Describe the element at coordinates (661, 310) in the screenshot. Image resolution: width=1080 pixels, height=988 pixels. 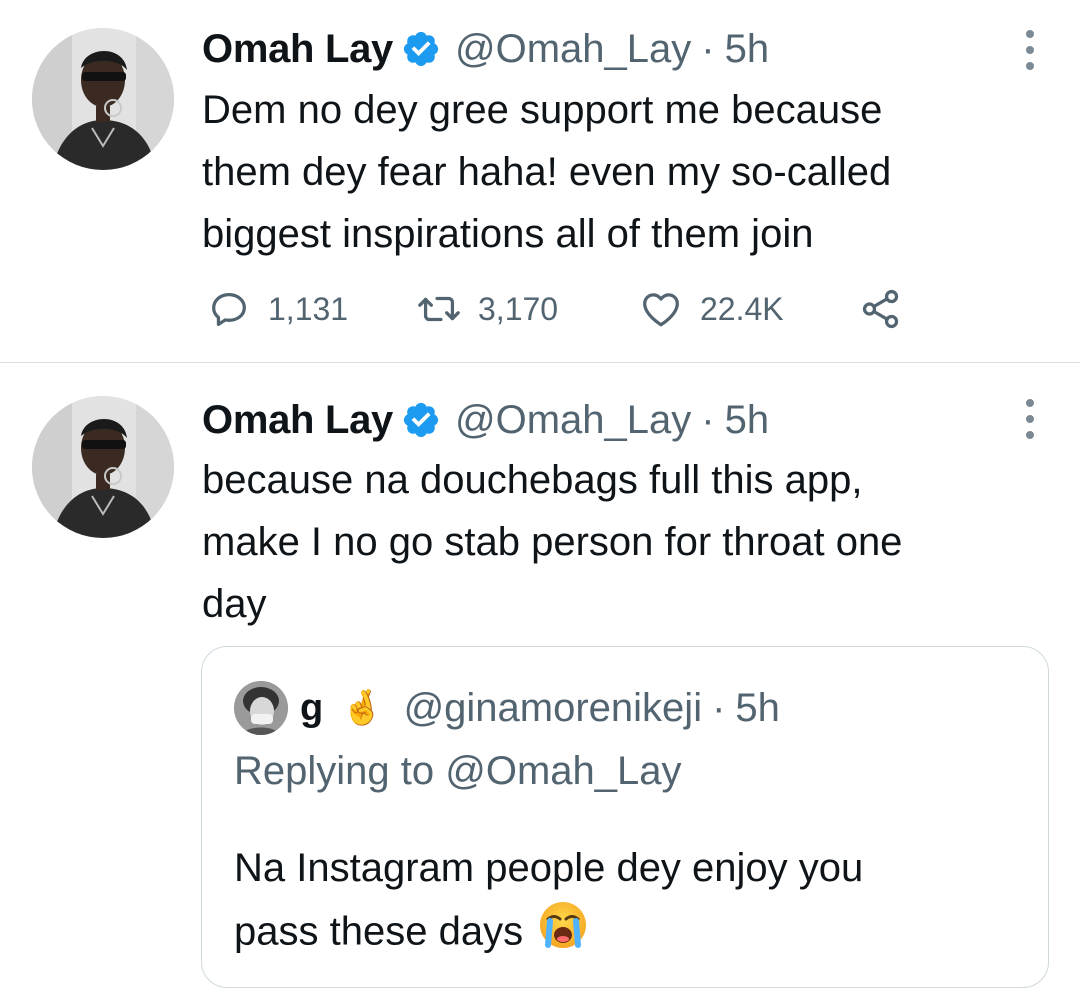
I see `heart-icon` at that location.